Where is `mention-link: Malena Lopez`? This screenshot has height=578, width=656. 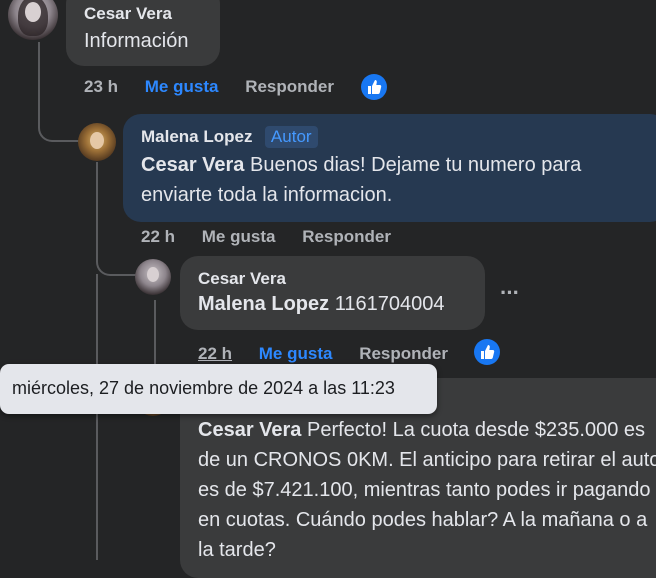 mention-link: Malena Lopez is located at coordinates (263, 304).